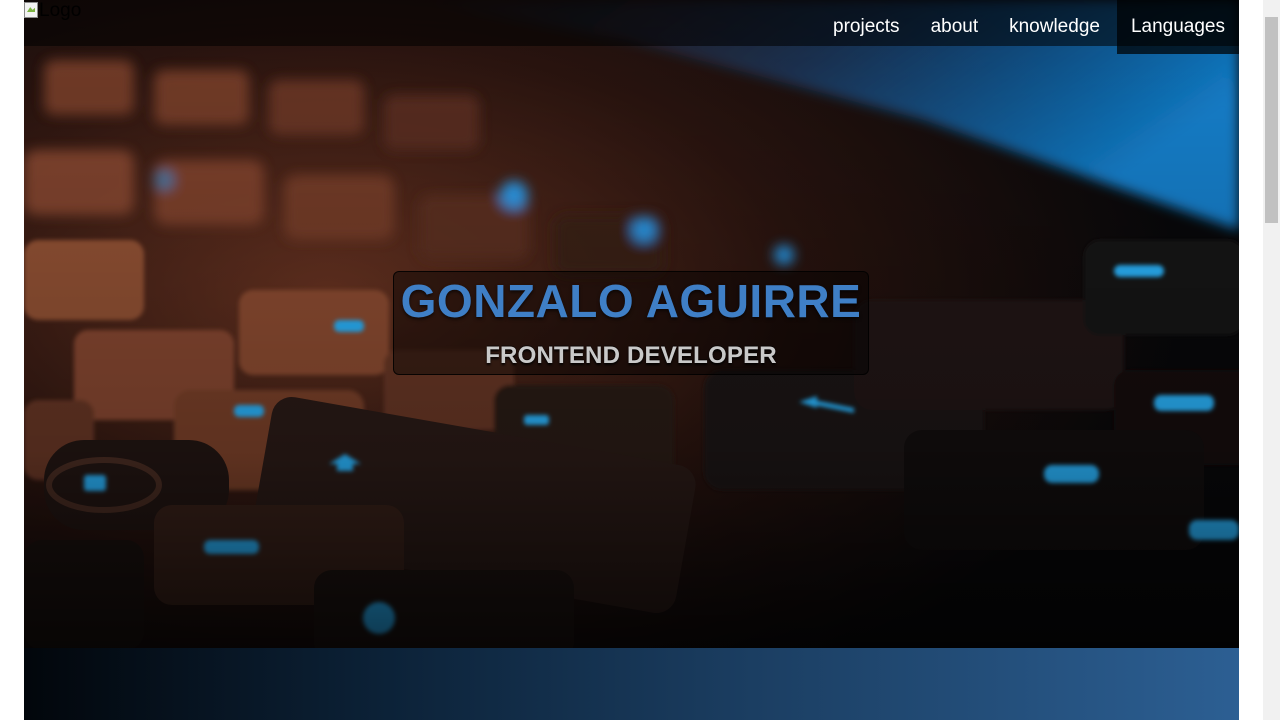 The image size is (1280, 720). Describe the element at coordinates (1053, 27) in the screenshot. I see `nav-link-knowledge: knowledge` at that location.